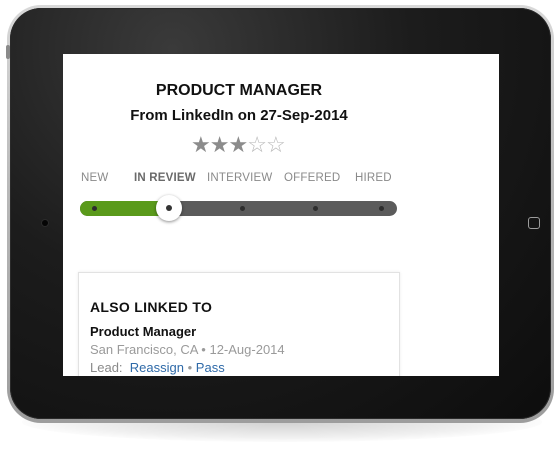 The width and height of the screenshot is (559, 467). I want to click on pipeline-progress-bar, so click(238, 208).